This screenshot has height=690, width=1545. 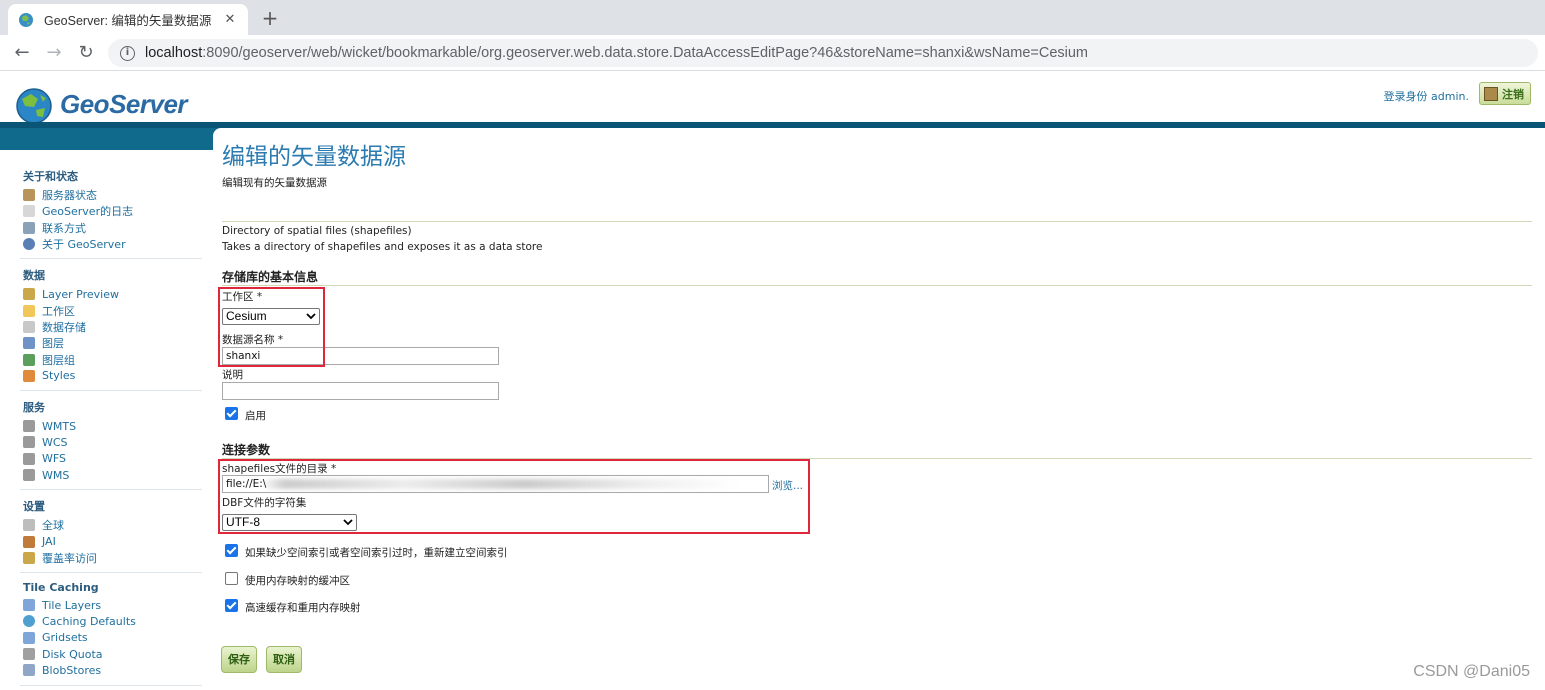 I want to click on sidebar-item-label: Caching Defaults, so click(x=89, y=621).